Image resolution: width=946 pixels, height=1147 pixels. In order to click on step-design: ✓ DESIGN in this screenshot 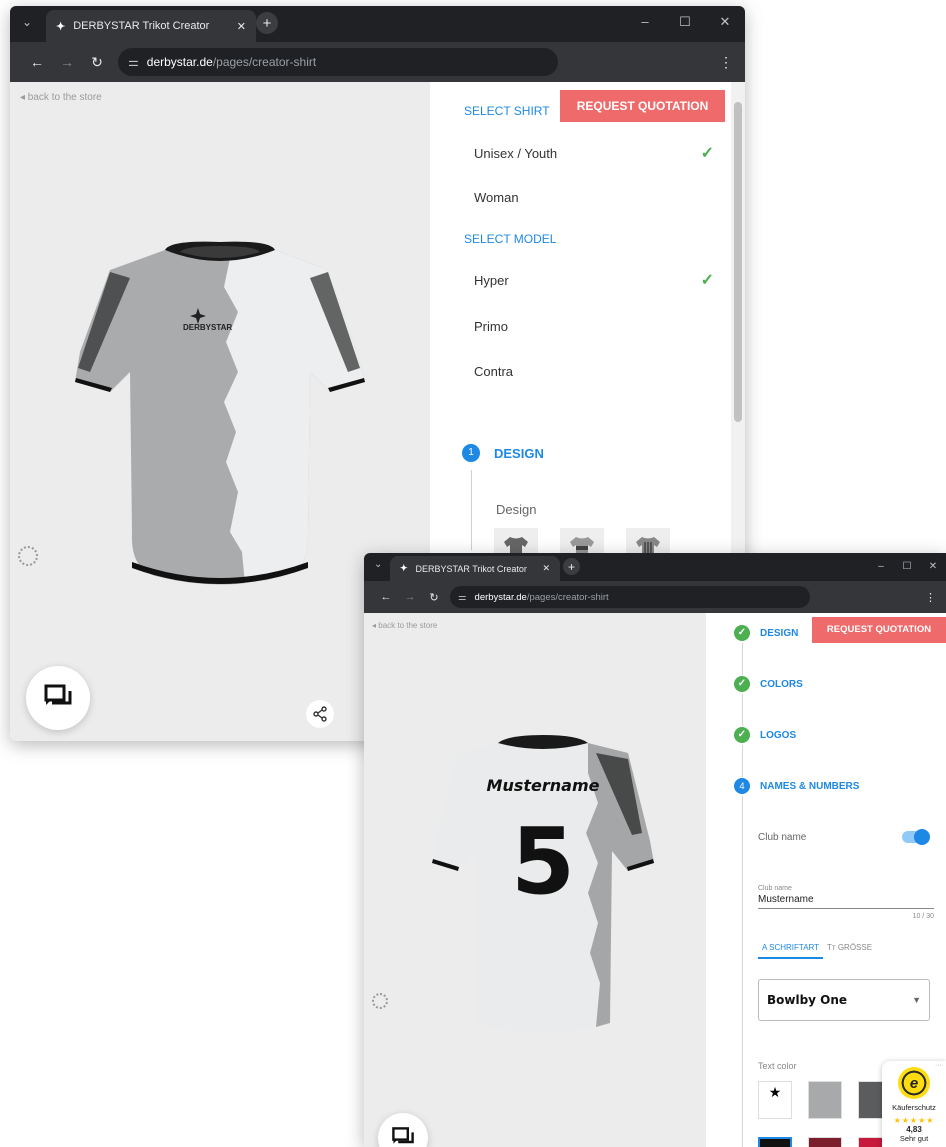, I will do `click(766, 633)`.